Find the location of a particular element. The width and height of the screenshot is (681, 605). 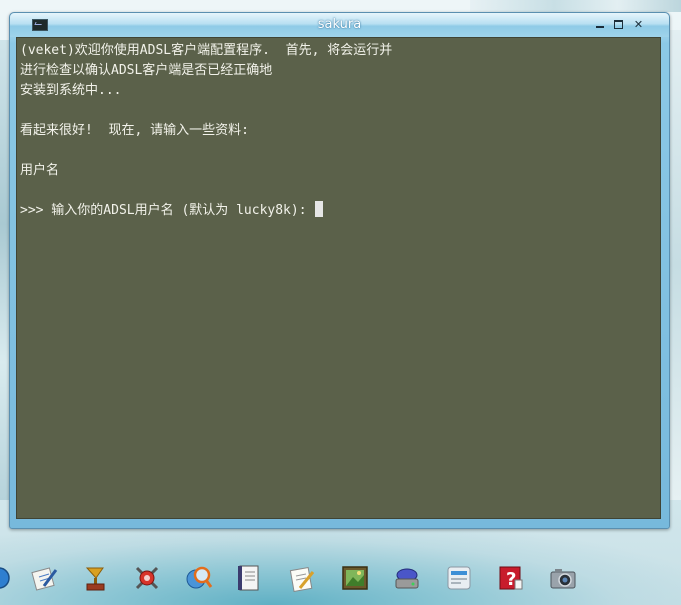

minimize-icon is located at coordinates (599, 27).